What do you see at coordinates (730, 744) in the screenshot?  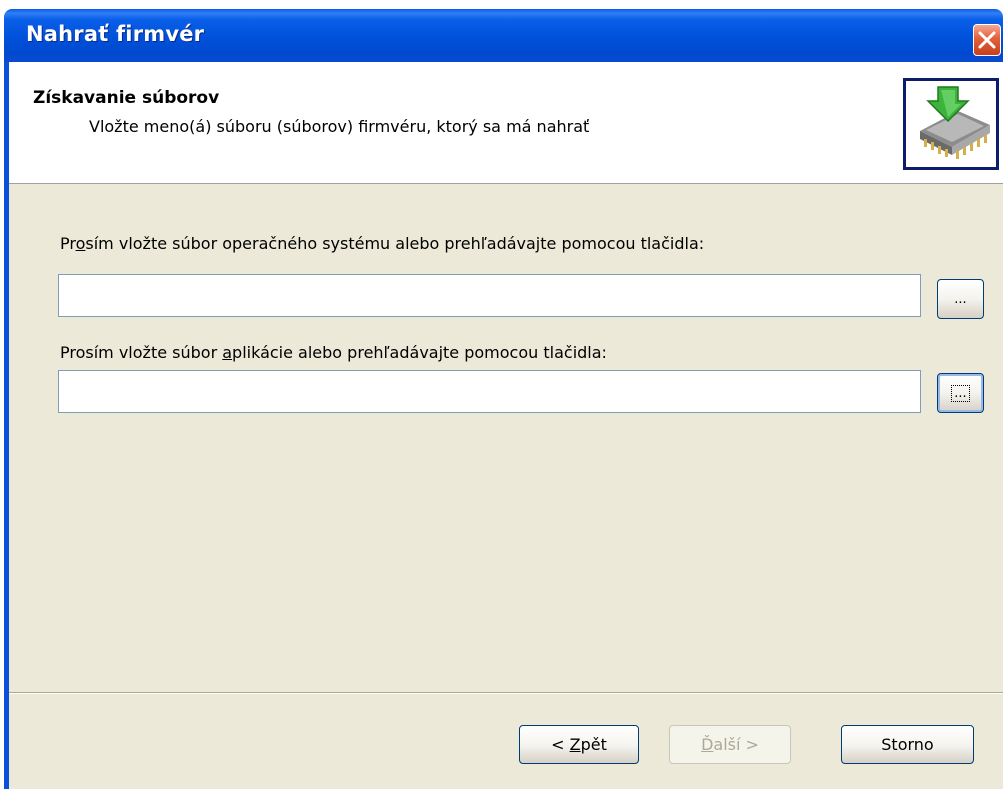 I see `next-button: Ďalší >` at bounding box center [730, 744].